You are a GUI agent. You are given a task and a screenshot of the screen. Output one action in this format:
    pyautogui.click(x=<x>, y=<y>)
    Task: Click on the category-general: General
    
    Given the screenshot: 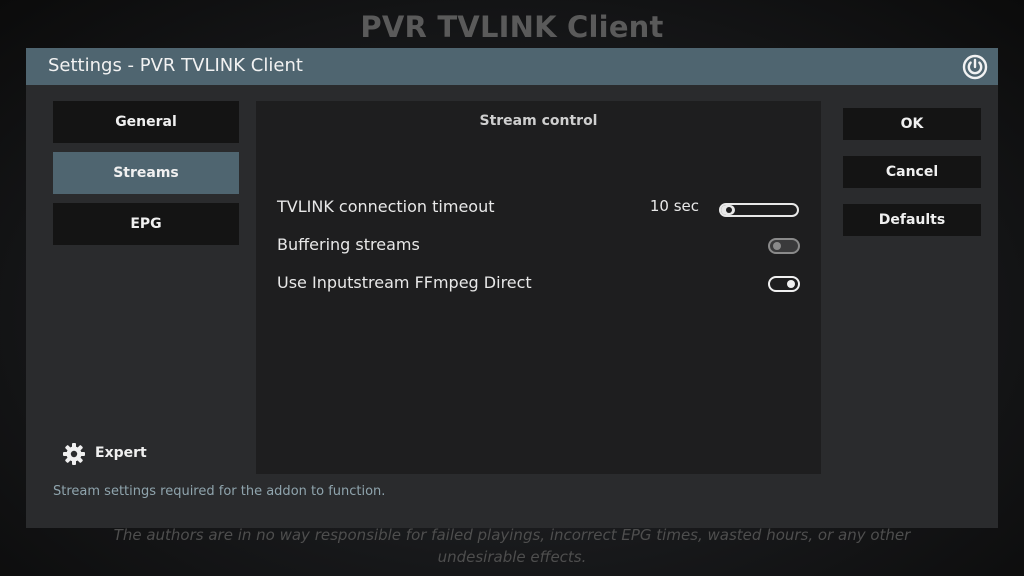 What is the action you would take?
    pyautogui.click(x=146, y=122)
    